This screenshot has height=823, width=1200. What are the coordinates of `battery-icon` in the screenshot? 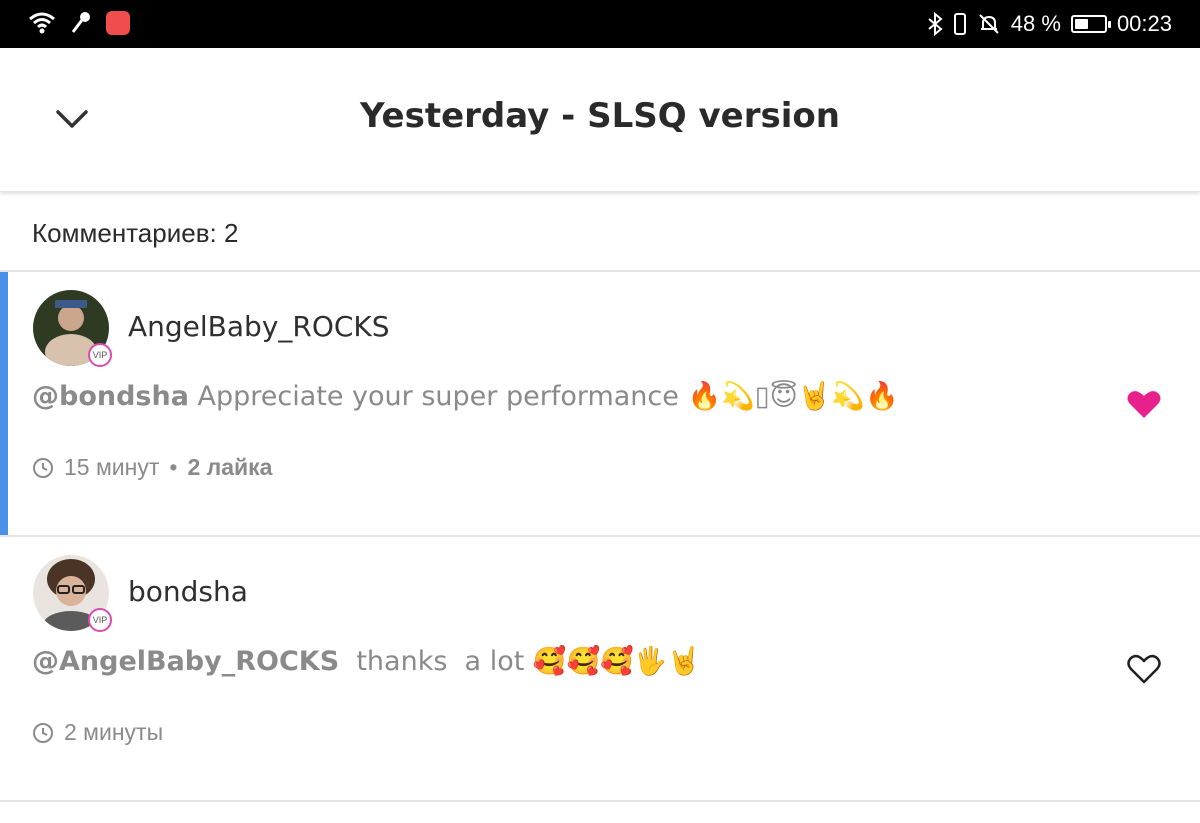 It's located at (1090, 24).